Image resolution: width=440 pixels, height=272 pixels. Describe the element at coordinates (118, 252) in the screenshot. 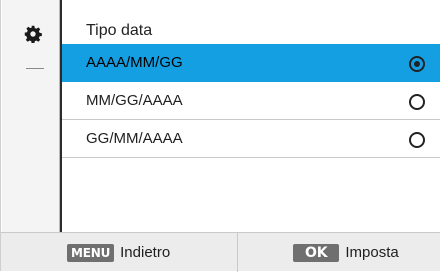

I see `back-button: MENU Indietro` at that location.